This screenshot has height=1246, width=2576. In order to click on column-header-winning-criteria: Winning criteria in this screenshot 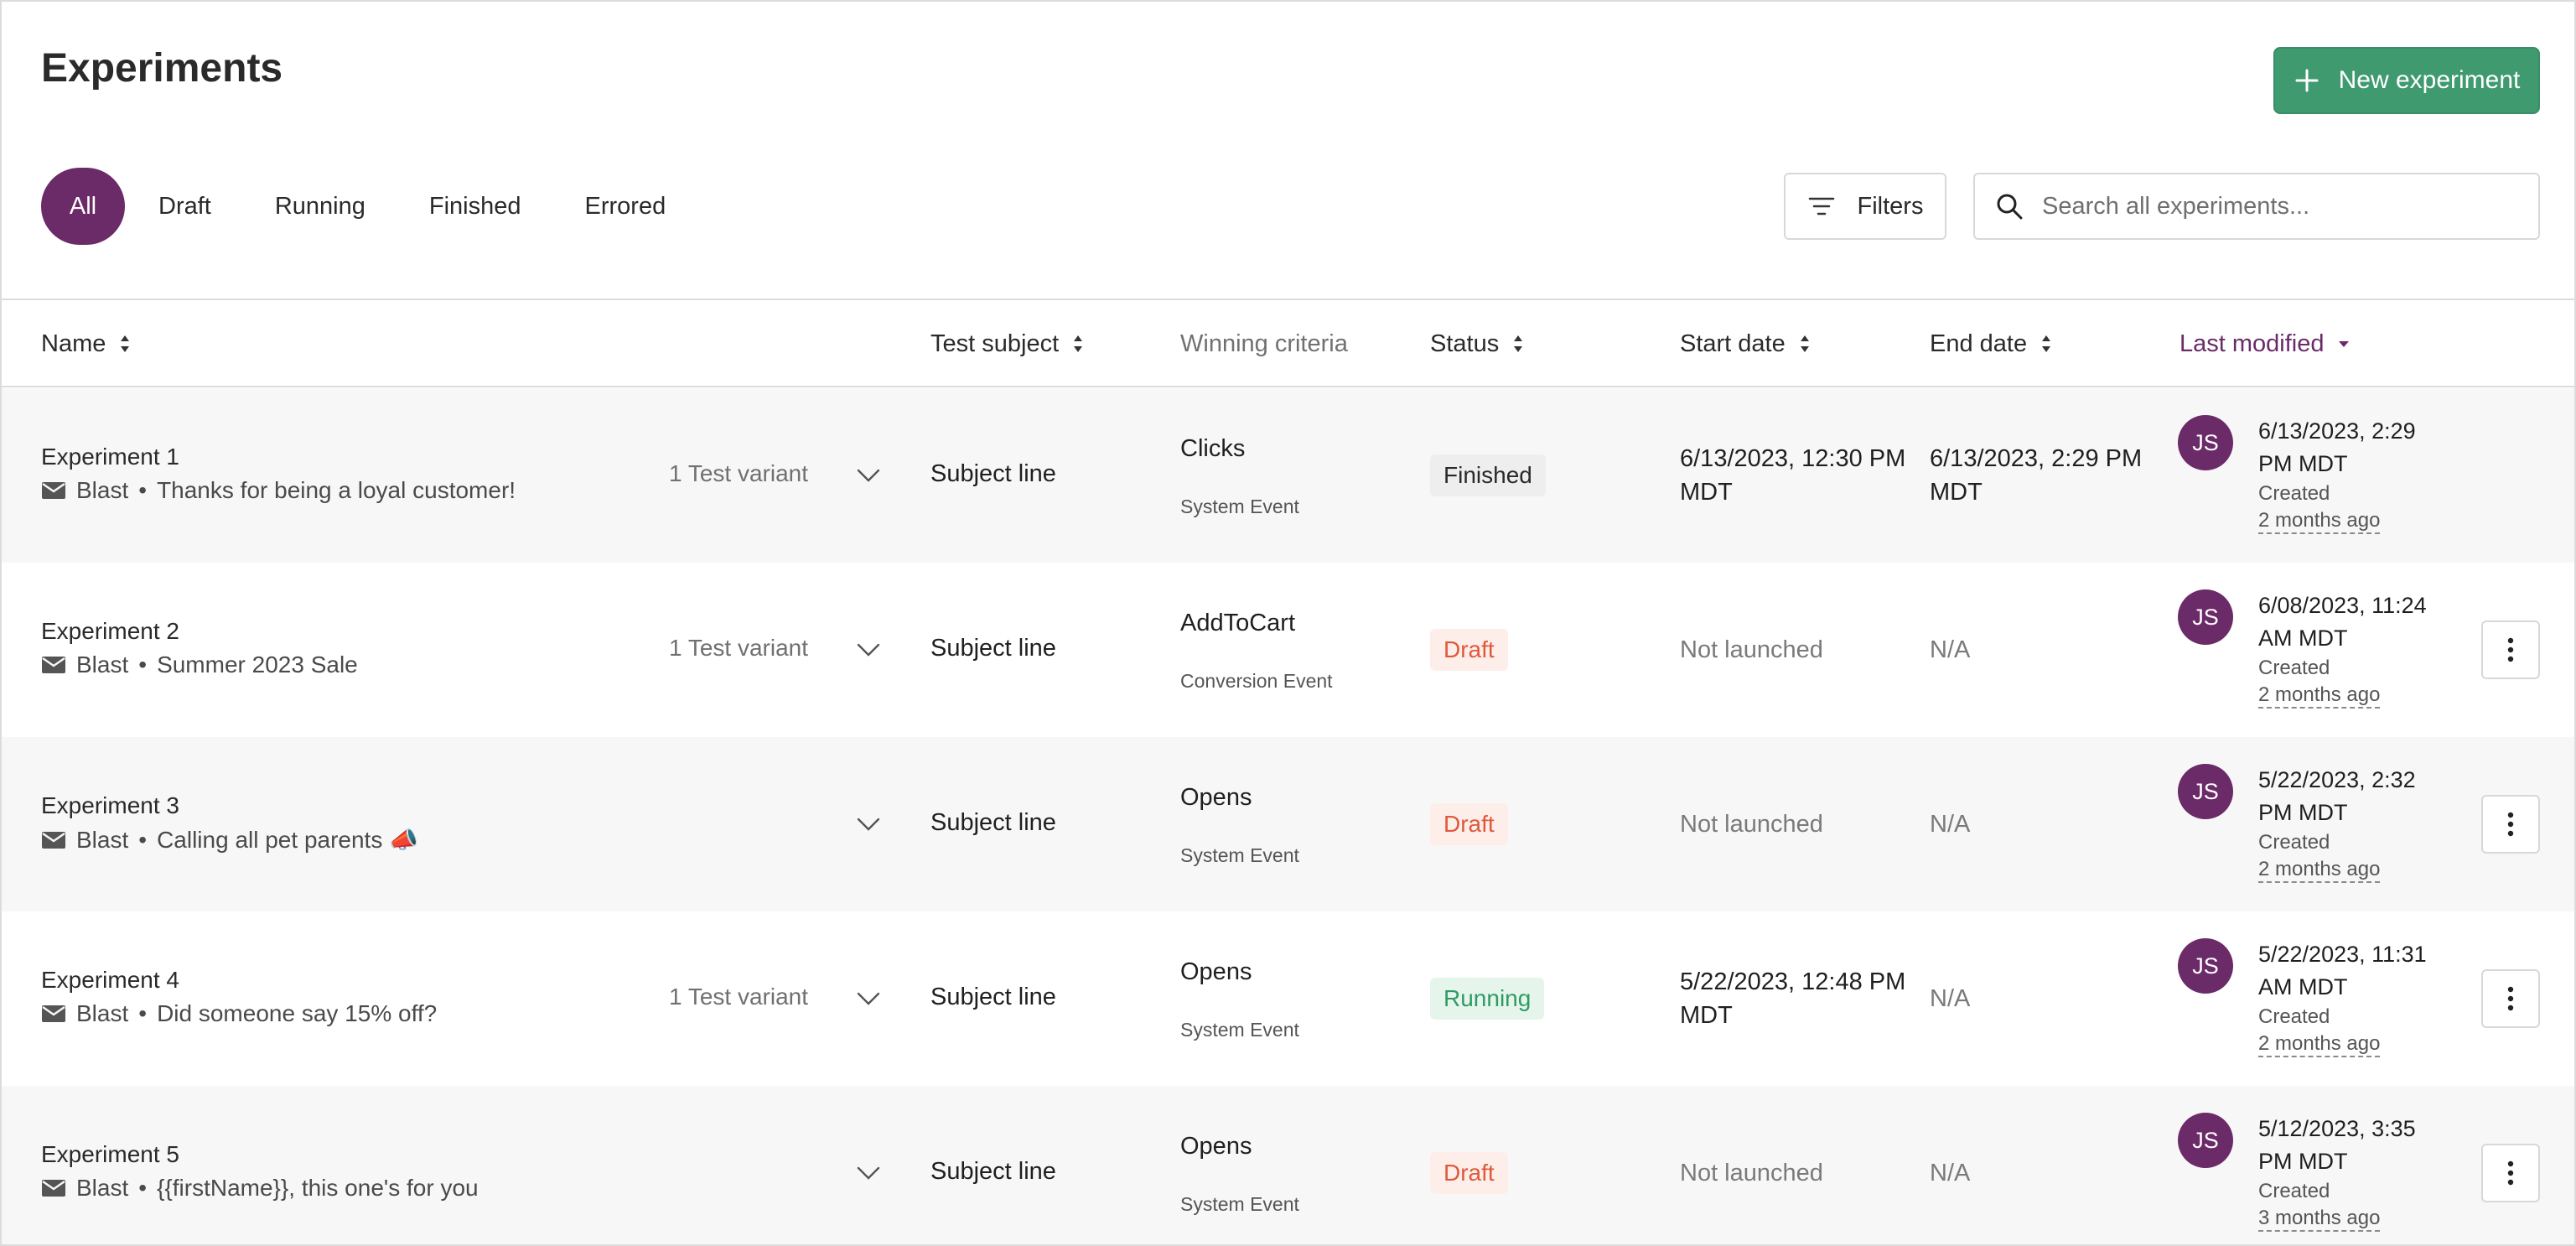, I will do `click(1264, 343)`.